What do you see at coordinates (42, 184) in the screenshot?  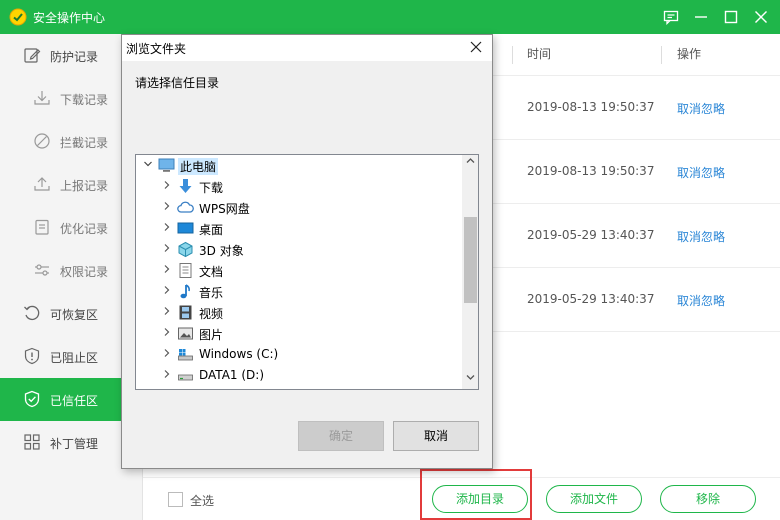 I see `upload-icon` at bounding box center [42, 184].